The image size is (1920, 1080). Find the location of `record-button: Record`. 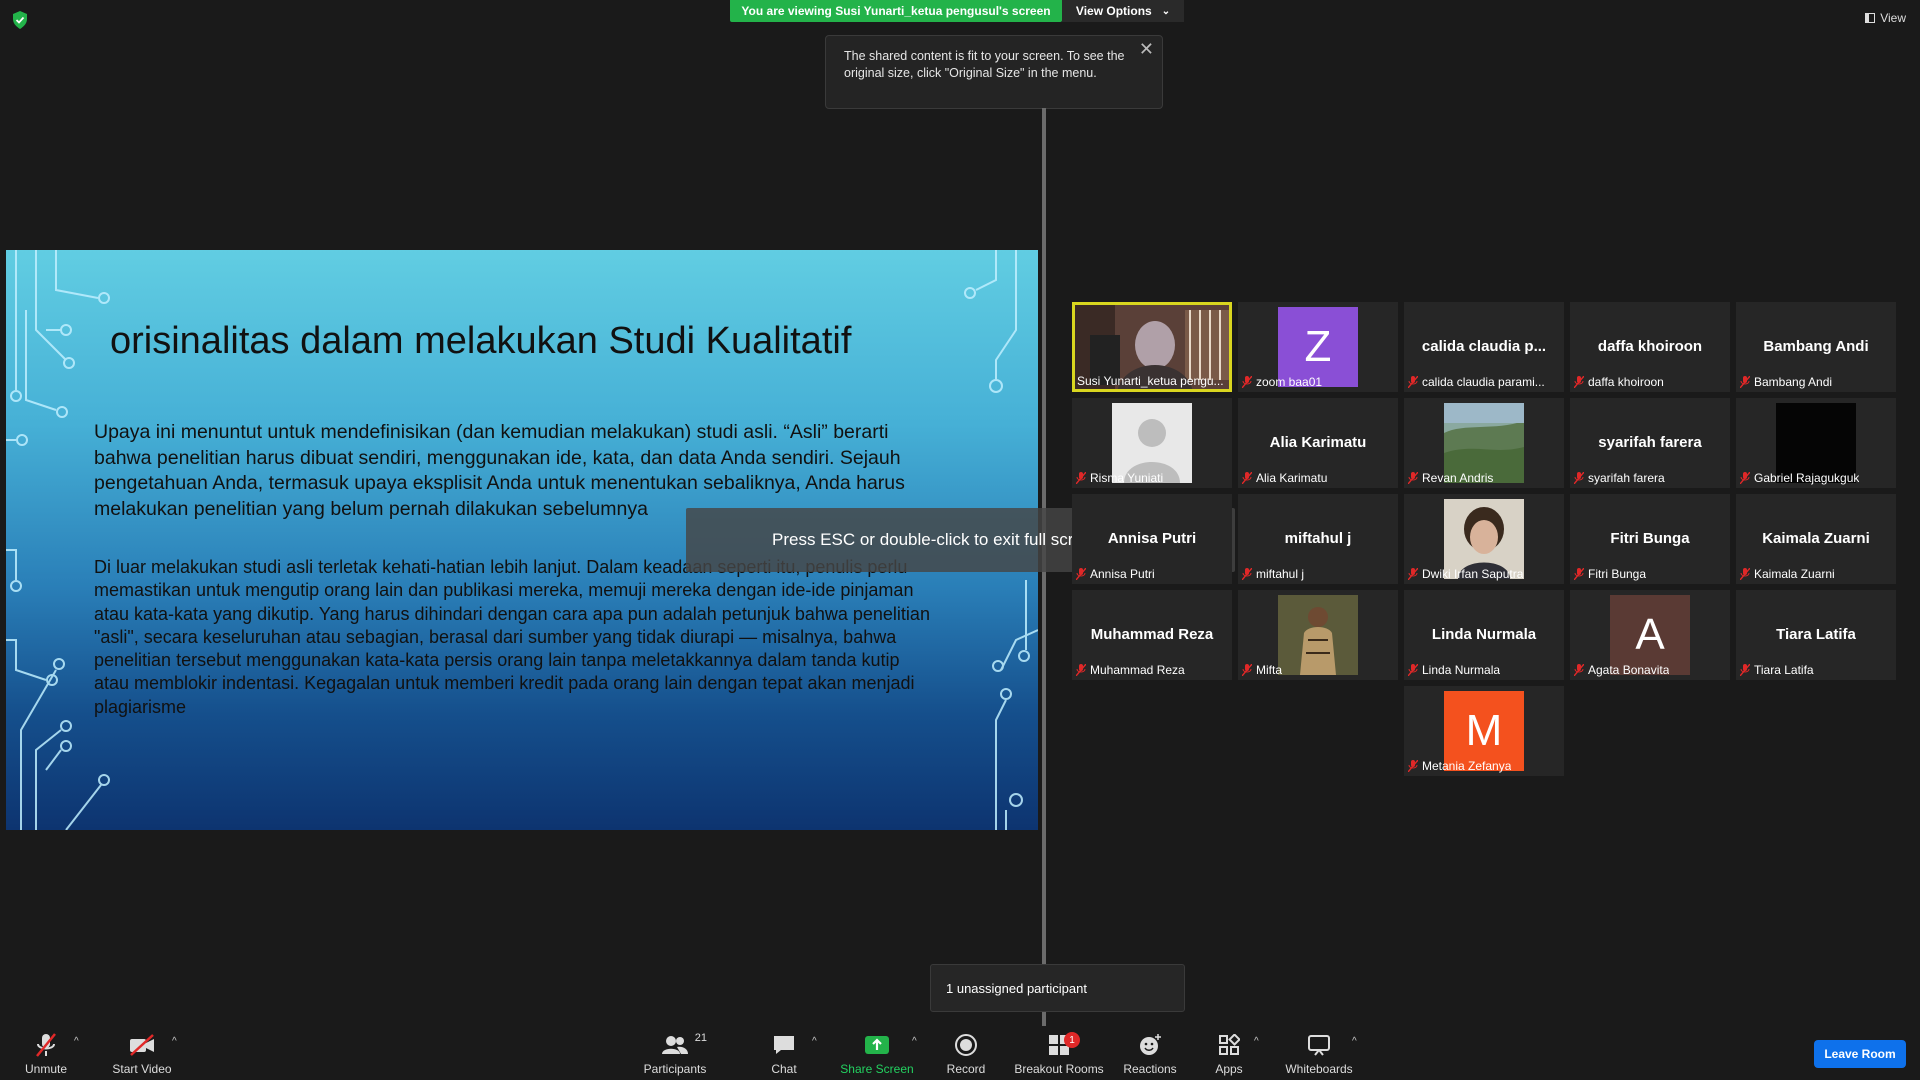

record-button: Record is located at coordinates (966, 1053).